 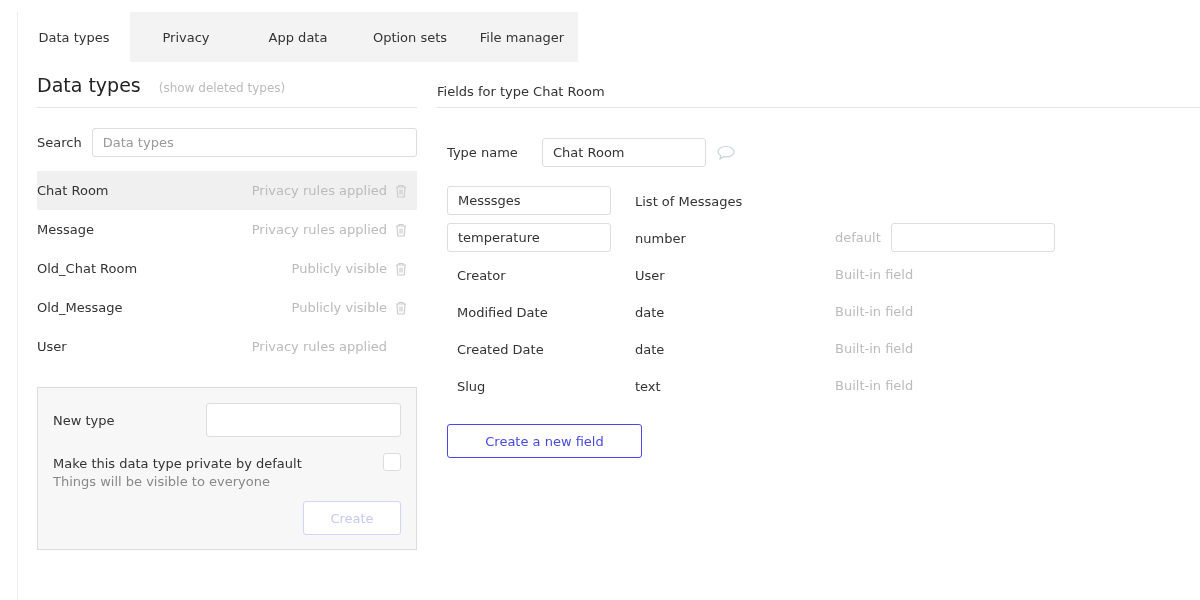 I want to click on type-name-field: Chat Room, so click(x=624, y=152).